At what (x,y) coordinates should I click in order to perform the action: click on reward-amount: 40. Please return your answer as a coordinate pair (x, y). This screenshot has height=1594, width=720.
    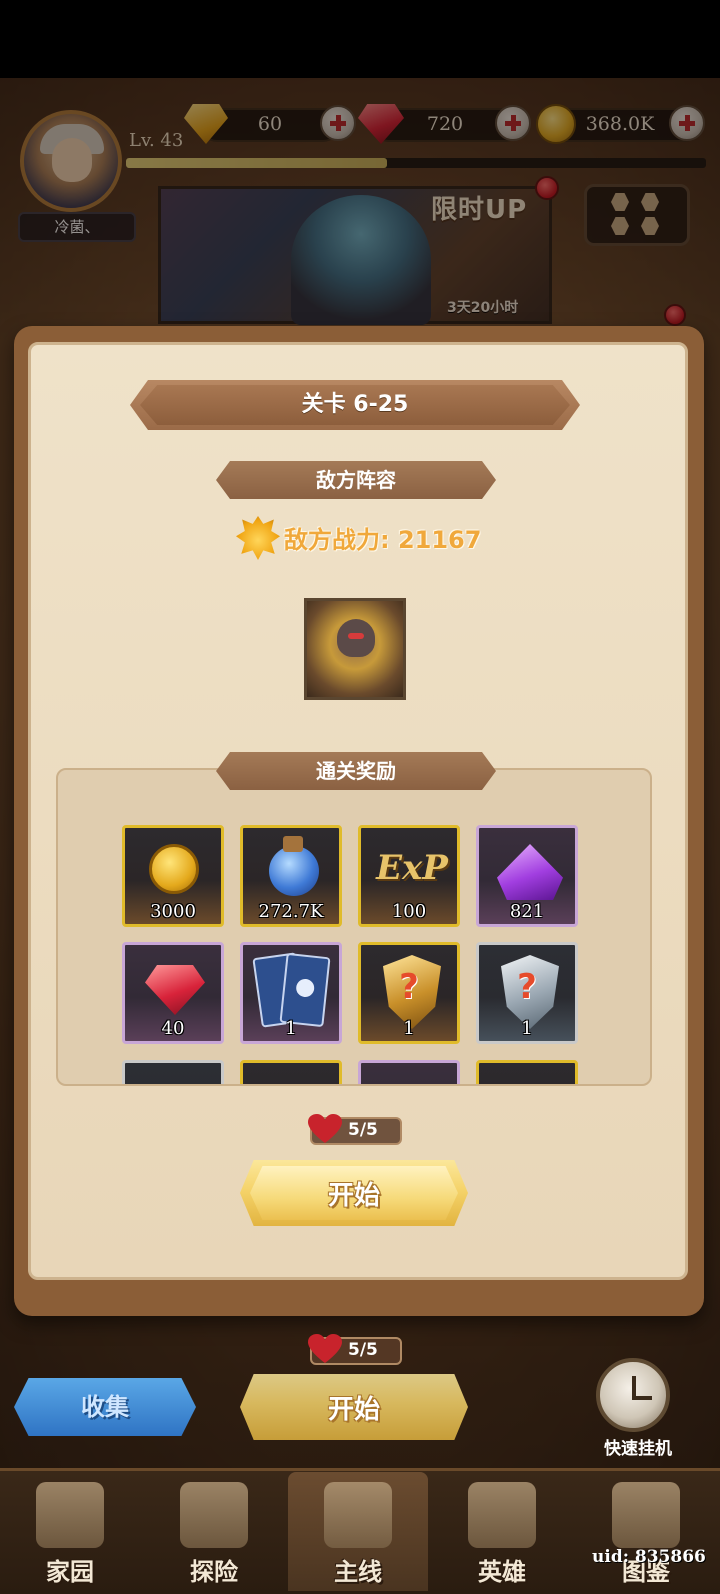
    Looking at the image, I should click on (173, 1028).